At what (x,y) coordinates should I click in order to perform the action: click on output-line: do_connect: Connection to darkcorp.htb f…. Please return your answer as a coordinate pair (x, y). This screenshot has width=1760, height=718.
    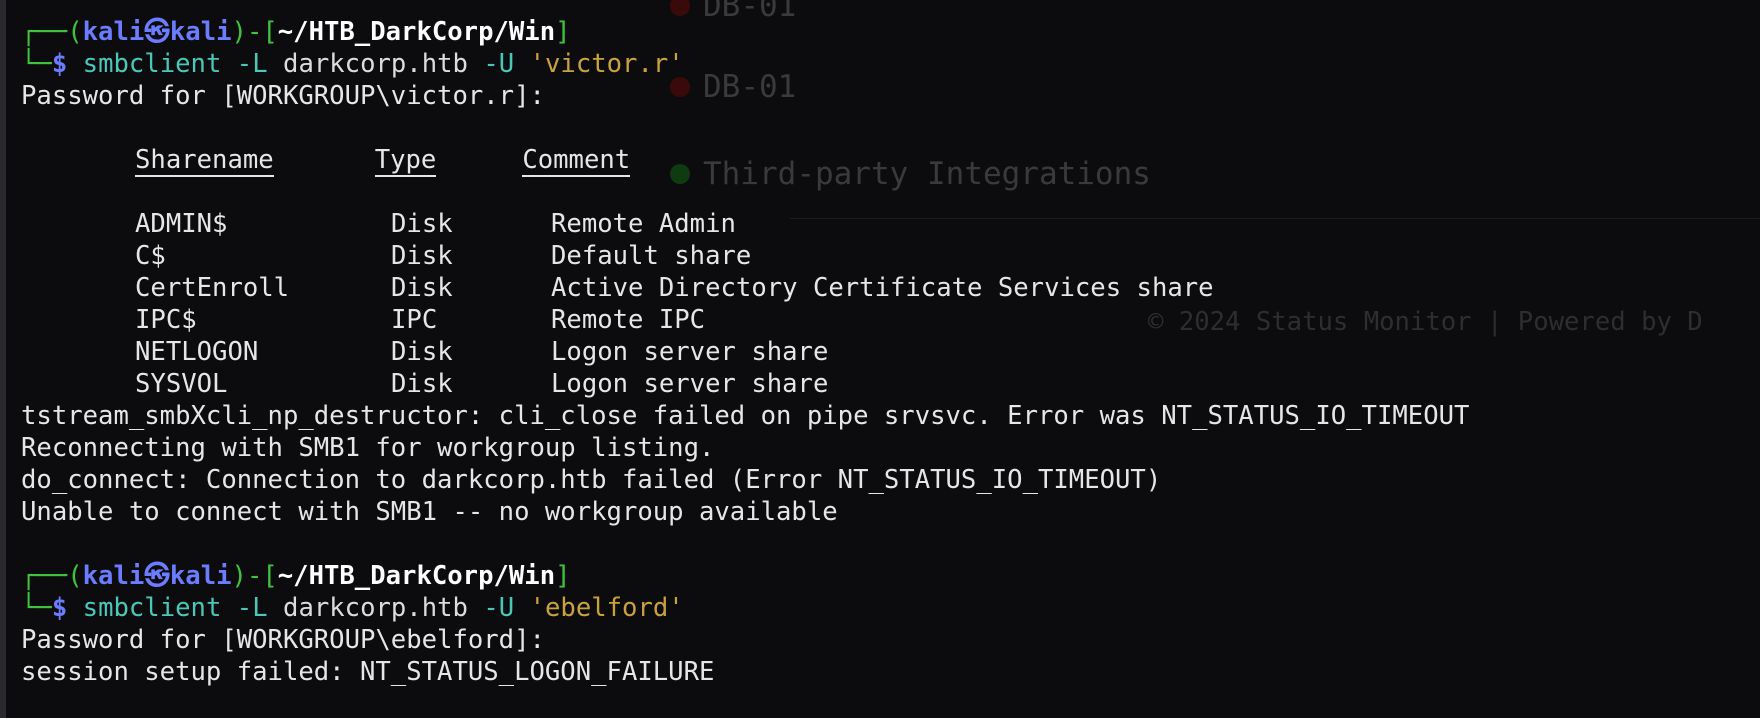
    Looking at the image, I should click on (591, 480).